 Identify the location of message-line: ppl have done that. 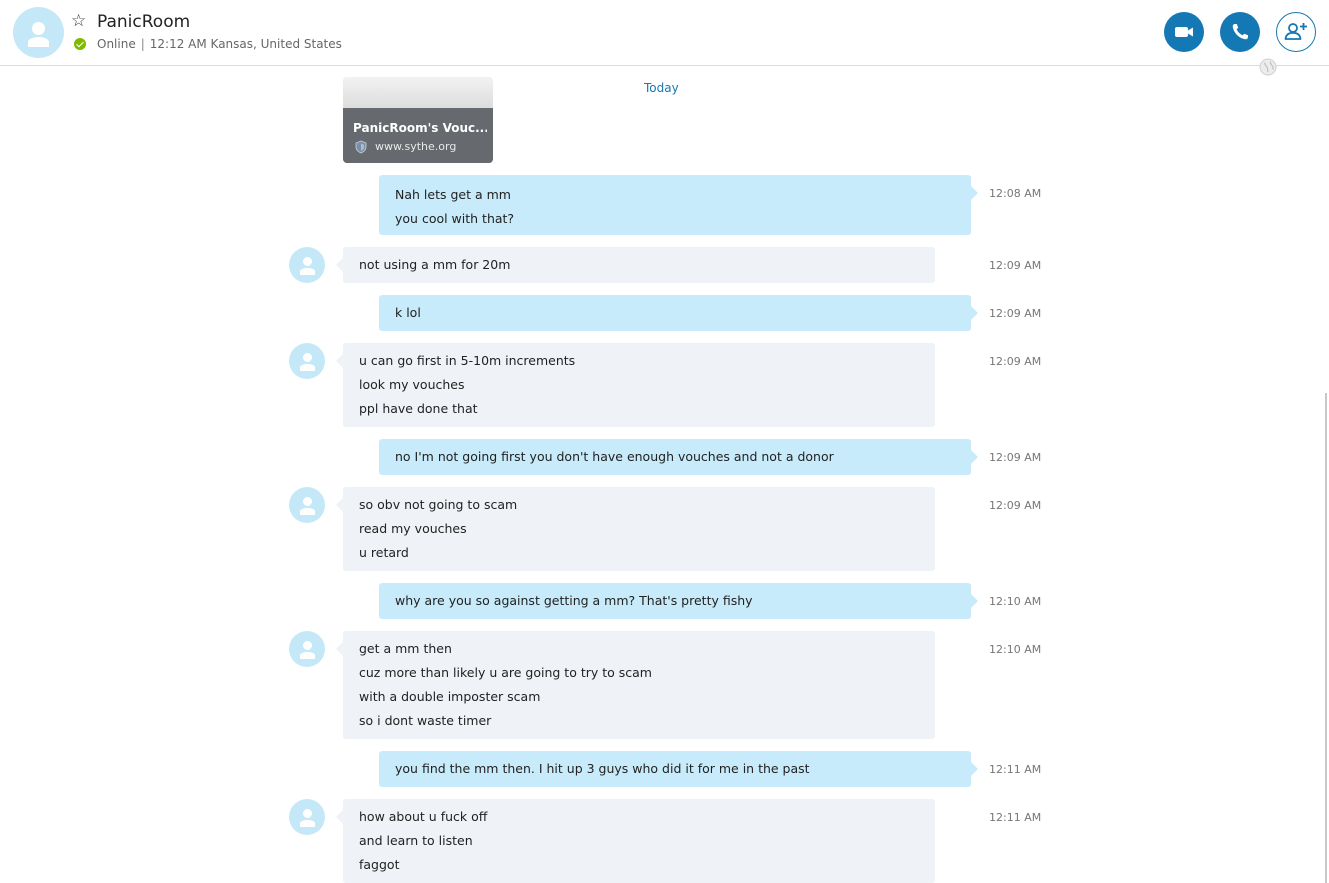
(418, 408).